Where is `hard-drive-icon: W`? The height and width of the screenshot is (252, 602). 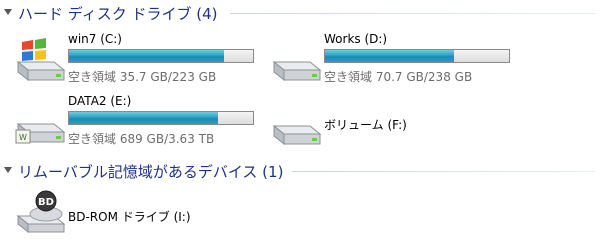
hard-drive-icon: W is located at coordinates (40, 133).